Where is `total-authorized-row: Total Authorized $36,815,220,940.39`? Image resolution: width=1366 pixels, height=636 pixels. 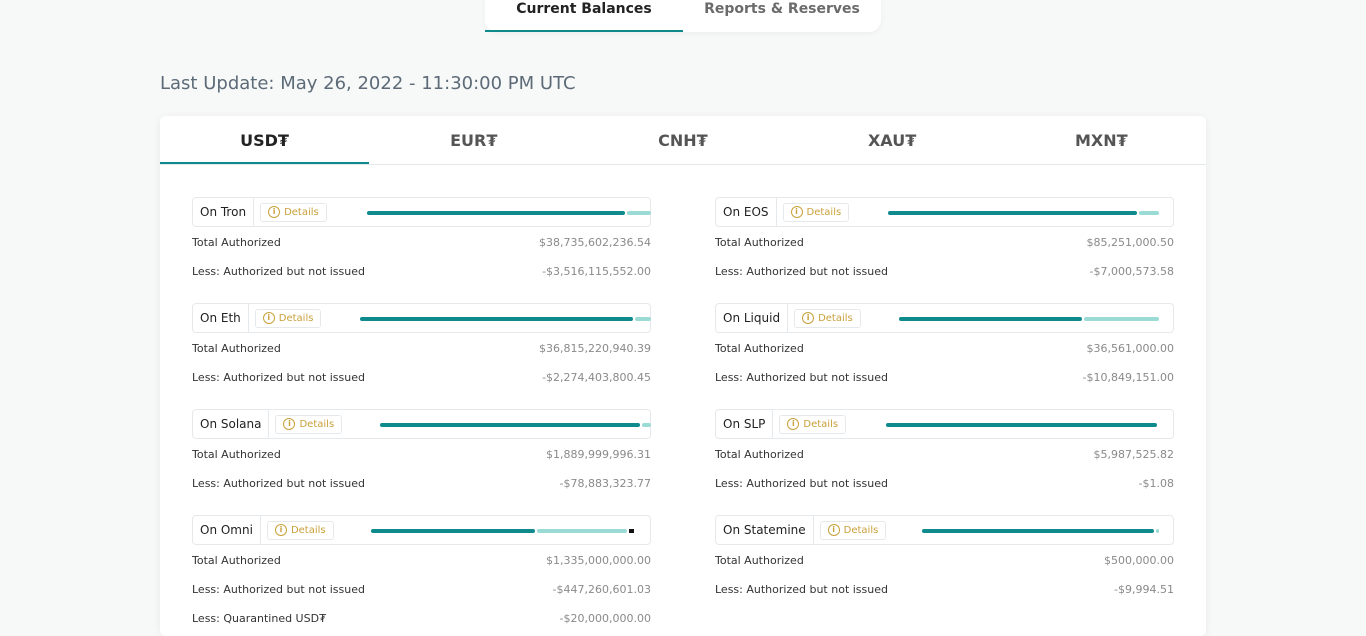
total-authorized-row: Total Authorized $36,815,220,940.39 is located at coordinates (421, 348).